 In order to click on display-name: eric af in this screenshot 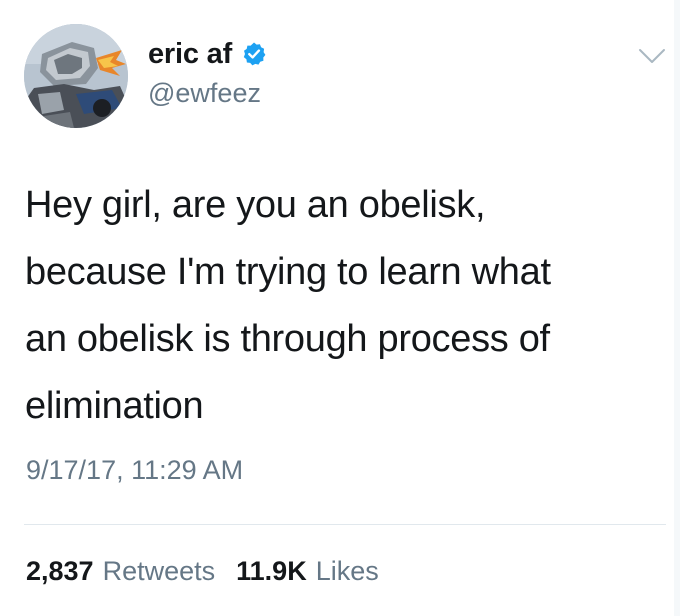, I will do `click(190, 54)`.